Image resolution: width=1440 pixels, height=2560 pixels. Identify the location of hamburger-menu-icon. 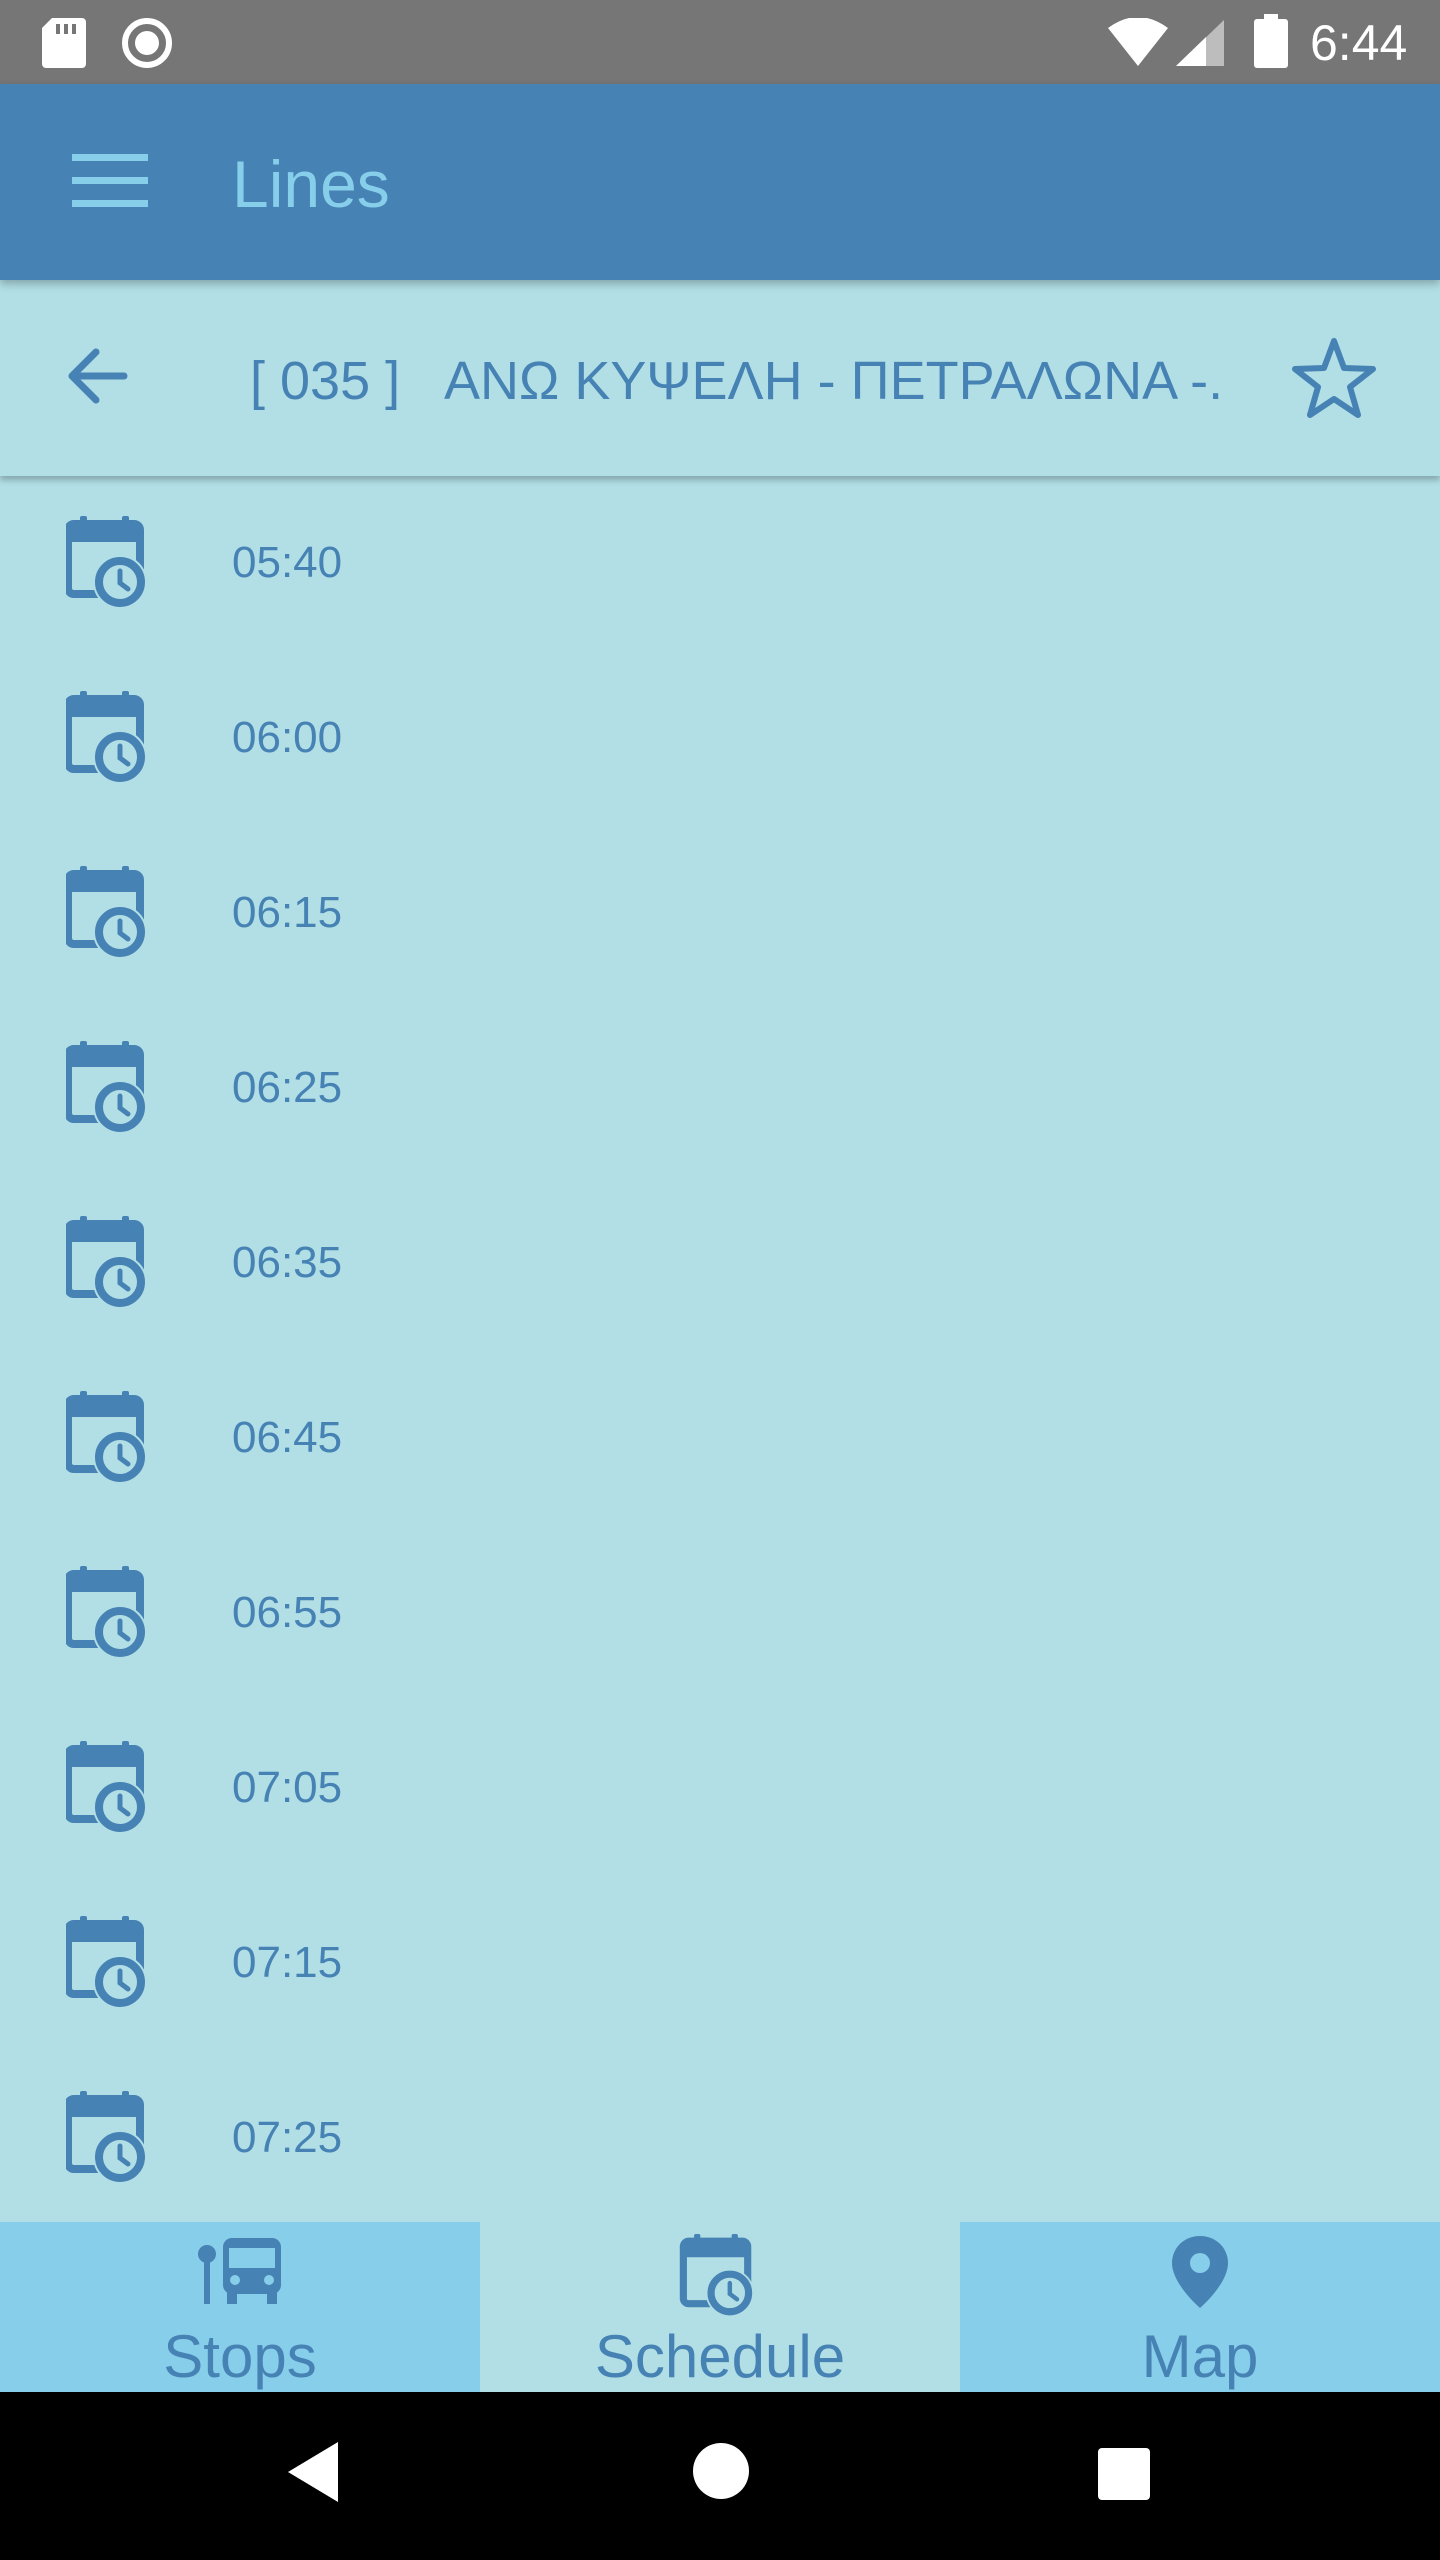
(110, 183).